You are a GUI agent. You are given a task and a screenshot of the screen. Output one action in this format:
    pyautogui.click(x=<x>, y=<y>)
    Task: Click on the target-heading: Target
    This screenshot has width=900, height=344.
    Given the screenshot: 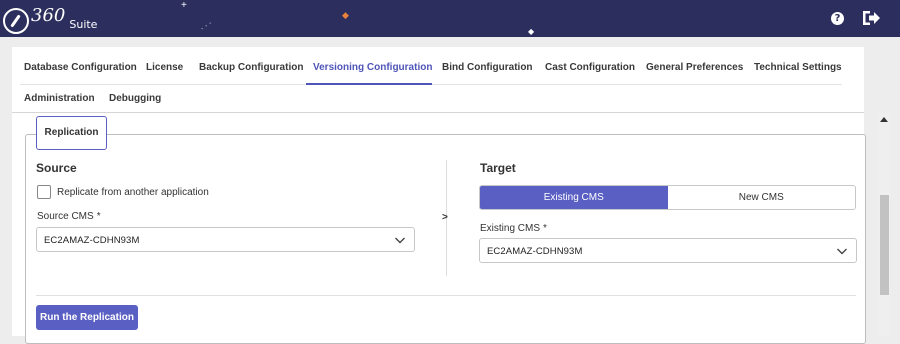 What is the action you would take?
    pyautogui.click(x=498, y=168)
    